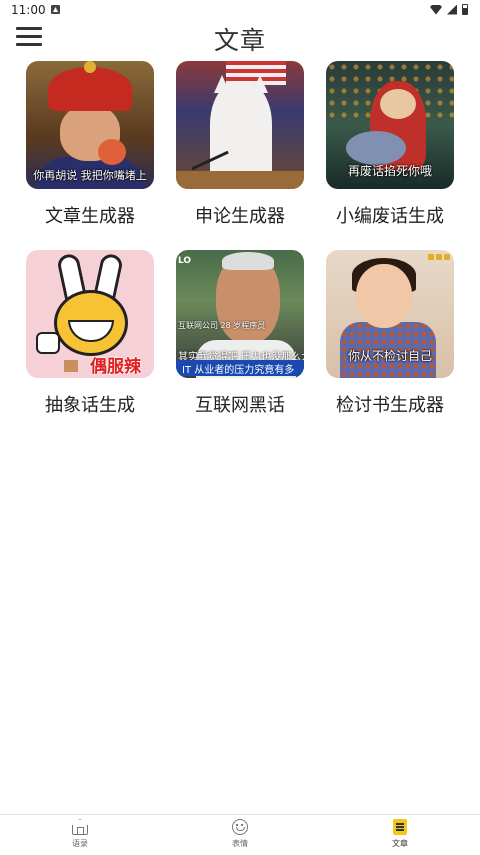 The width and height of the screenshot is (480, 855). Describe the element at coordinates (90, 175) in the screenshot. I see `thumbnail-caption: 你再胡说 我把你嘴堵上` at that location.